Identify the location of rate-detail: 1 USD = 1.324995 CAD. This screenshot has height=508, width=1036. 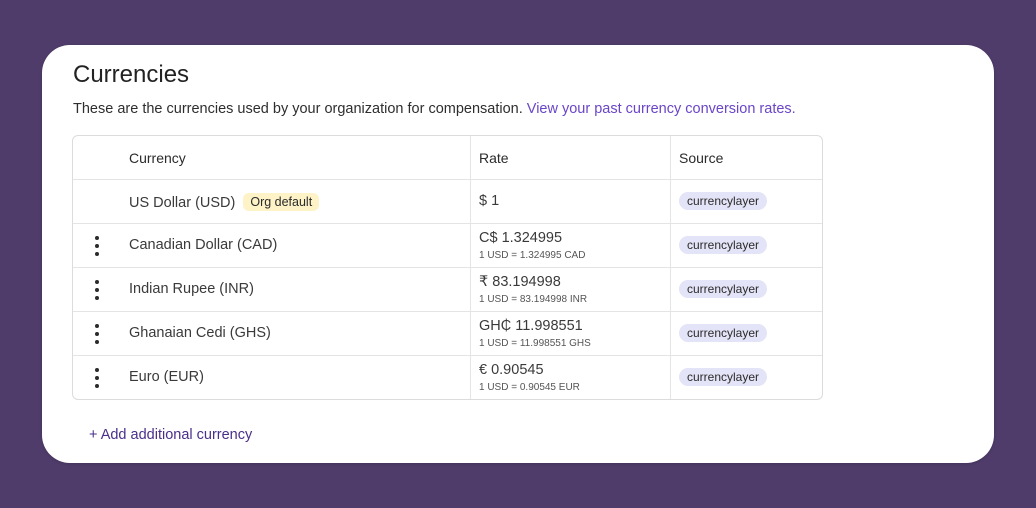
(532, 255).